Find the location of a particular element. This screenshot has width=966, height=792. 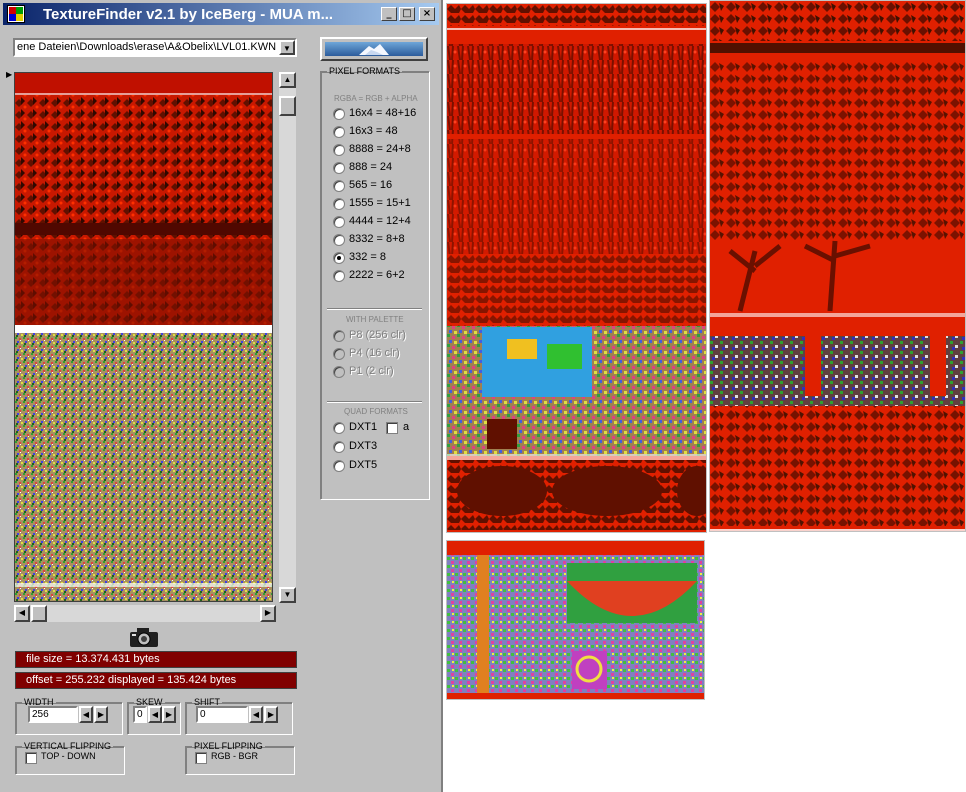

rgb-bgr-checkbox is located at coordinates (201, 758).